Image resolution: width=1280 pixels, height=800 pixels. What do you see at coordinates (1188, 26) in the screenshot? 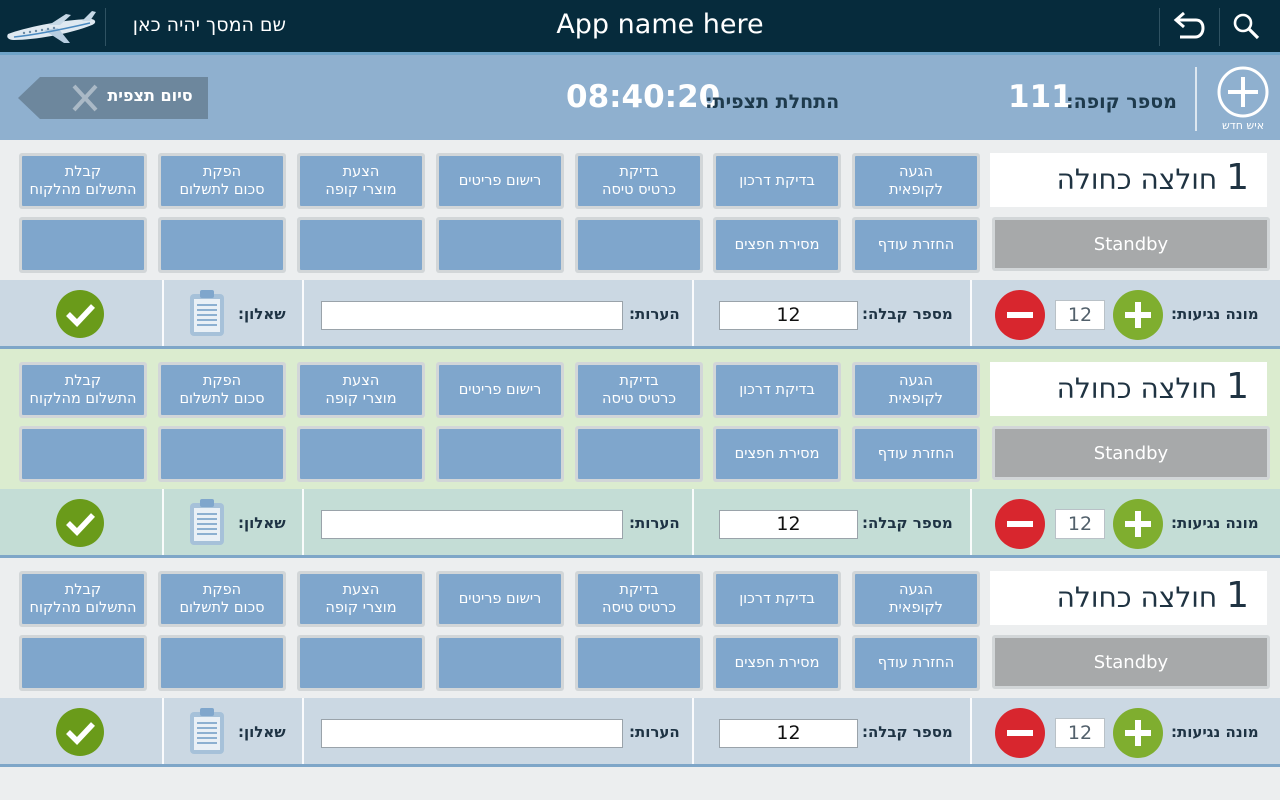
I see `undo-arrow-icon` at bounding box center [1188, 26].